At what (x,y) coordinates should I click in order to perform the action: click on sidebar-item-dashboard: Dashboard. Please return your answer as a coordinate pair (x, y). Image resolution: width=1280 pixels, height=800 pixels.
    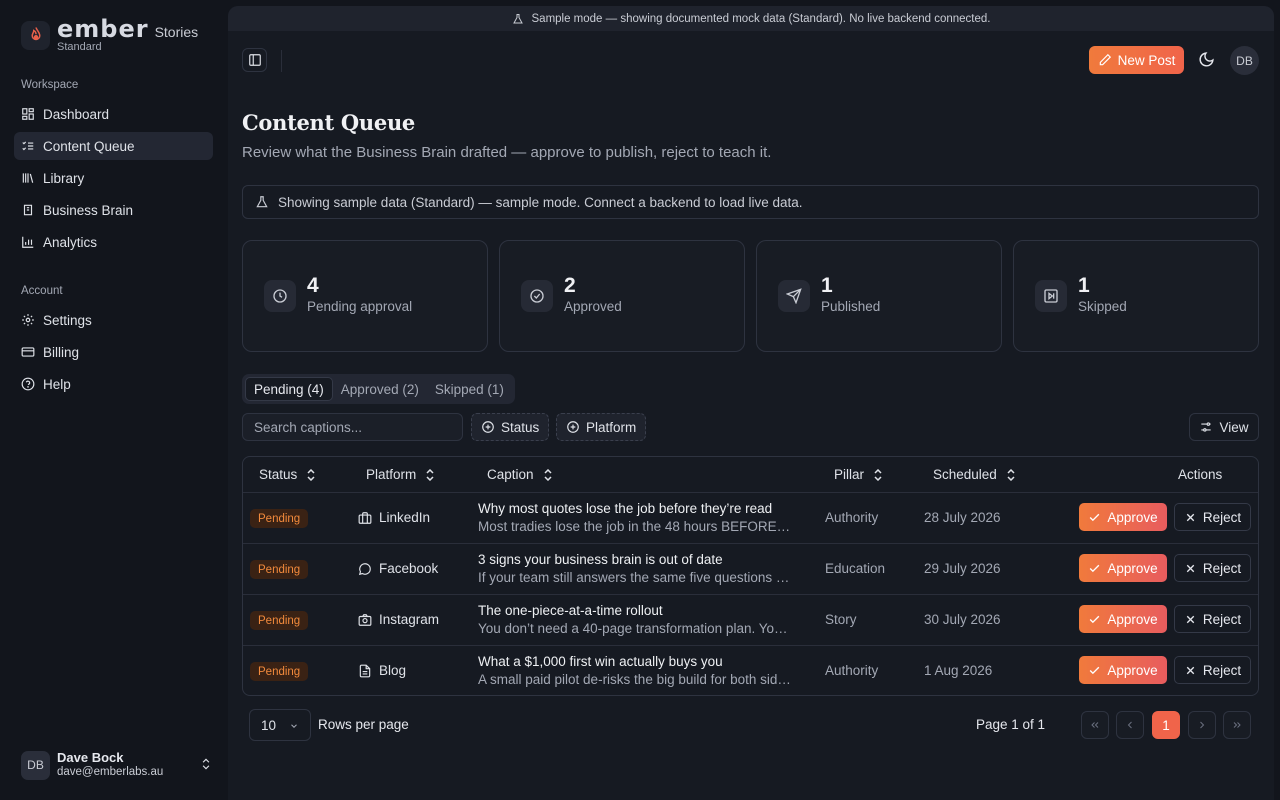
    Looking at the image, I should click on (113, 114).